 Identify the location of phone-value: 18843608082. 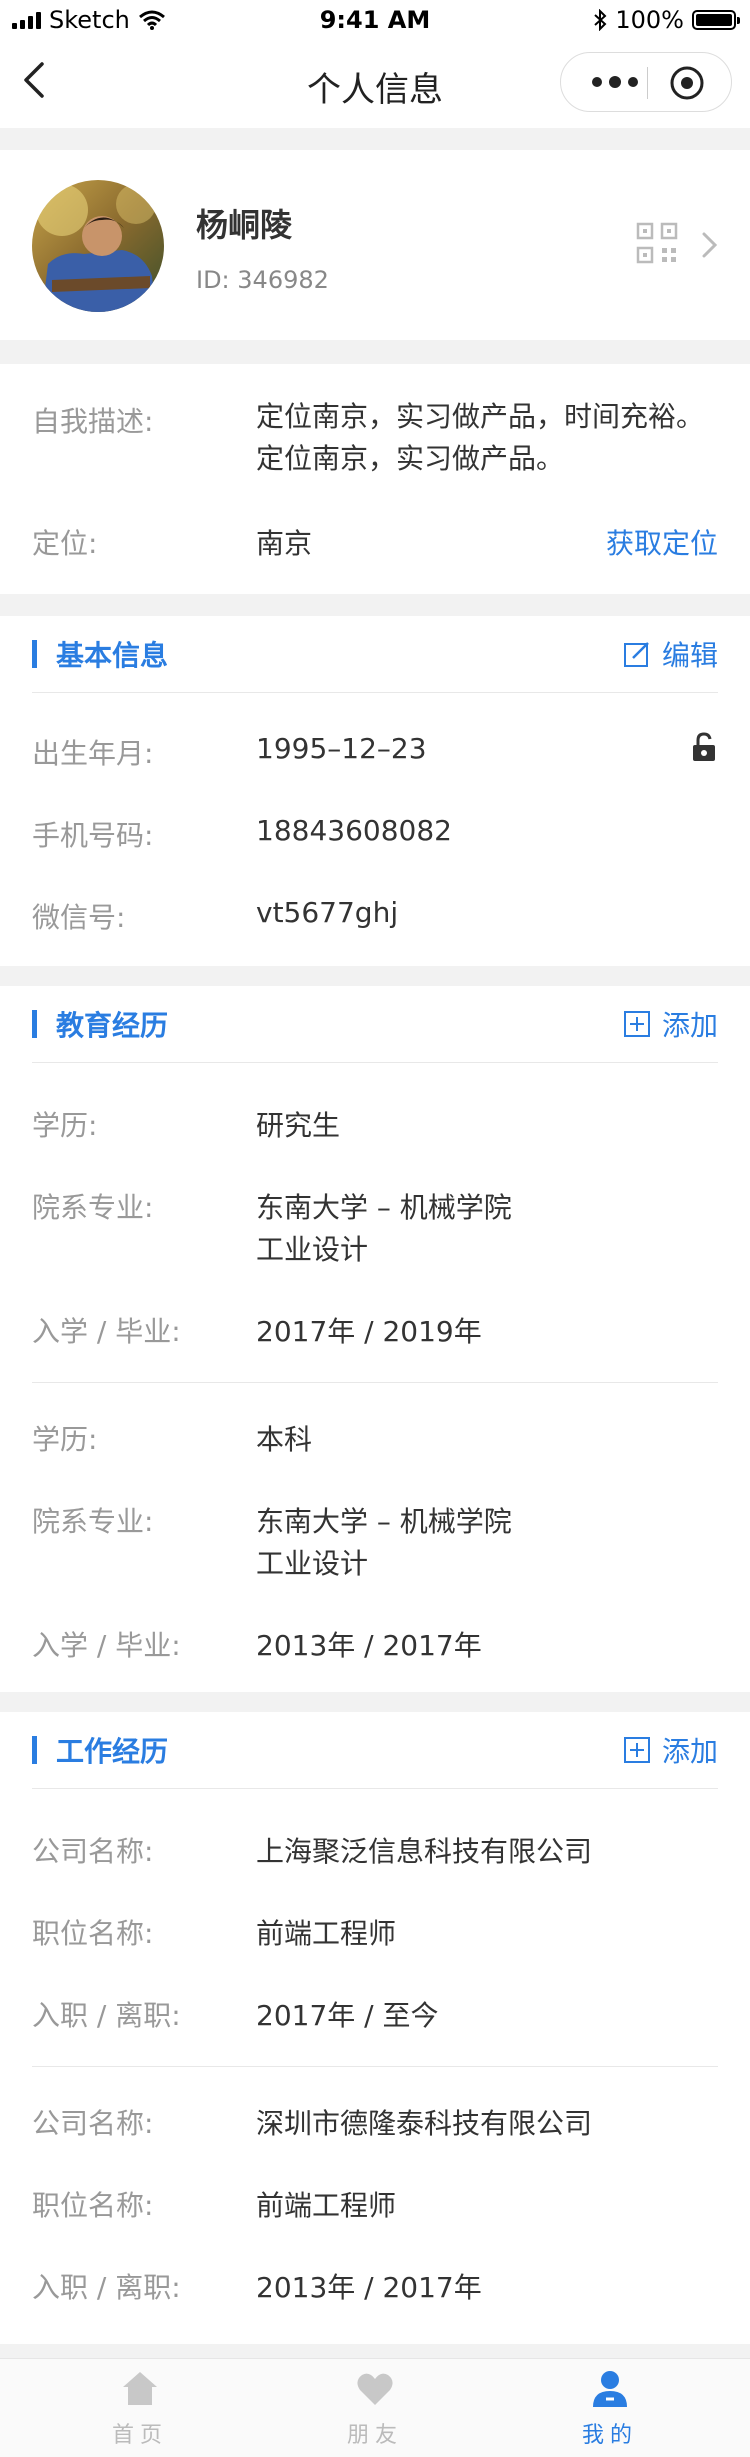
(354, 830).